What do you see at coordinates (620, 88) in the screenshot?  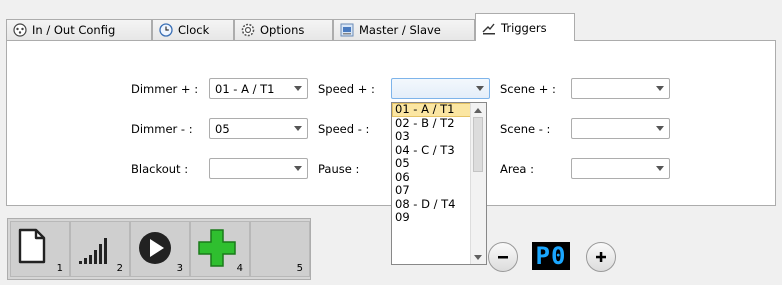 I see `scene-plus-select` at bounding box center [620, 88].